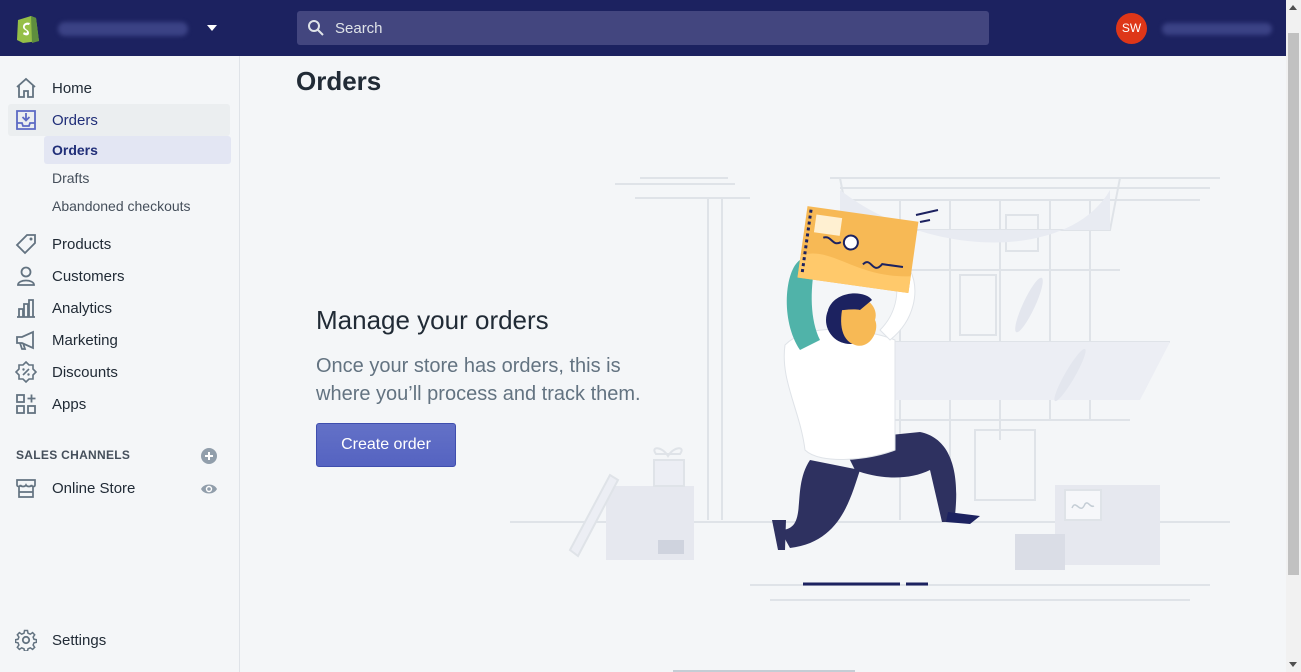 The image size is (1301, 672). Describe the element at coordinates (69, 404) in the screenshot. I see `sidebar-item-label: Apps` at that location.